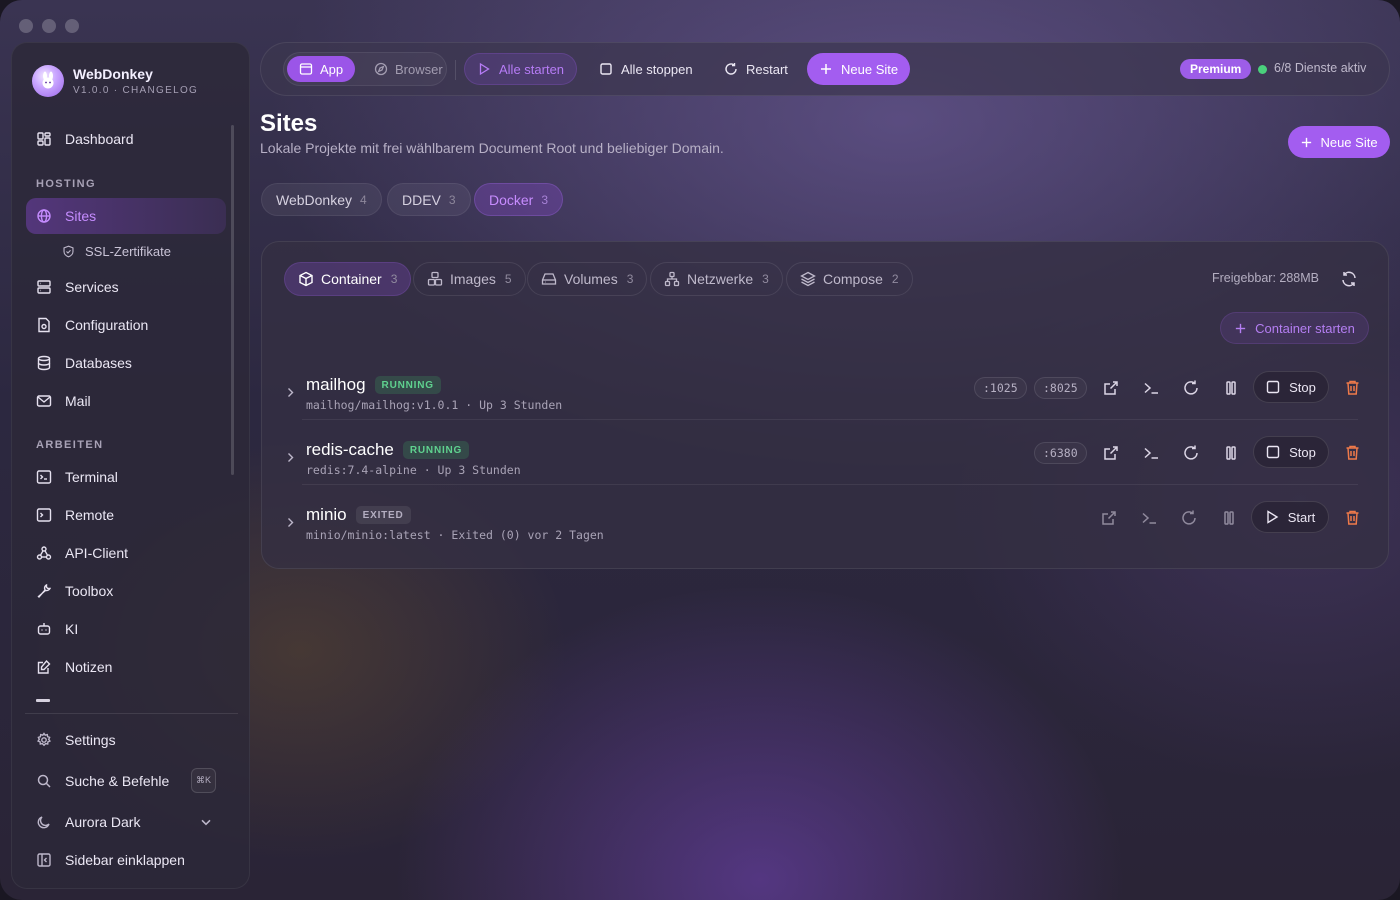  What do you see at coordinates (716, 279) in the screenshot?
I see `subtab-netzwerke: Netzwerke 3` at bounding box center [716, 279].